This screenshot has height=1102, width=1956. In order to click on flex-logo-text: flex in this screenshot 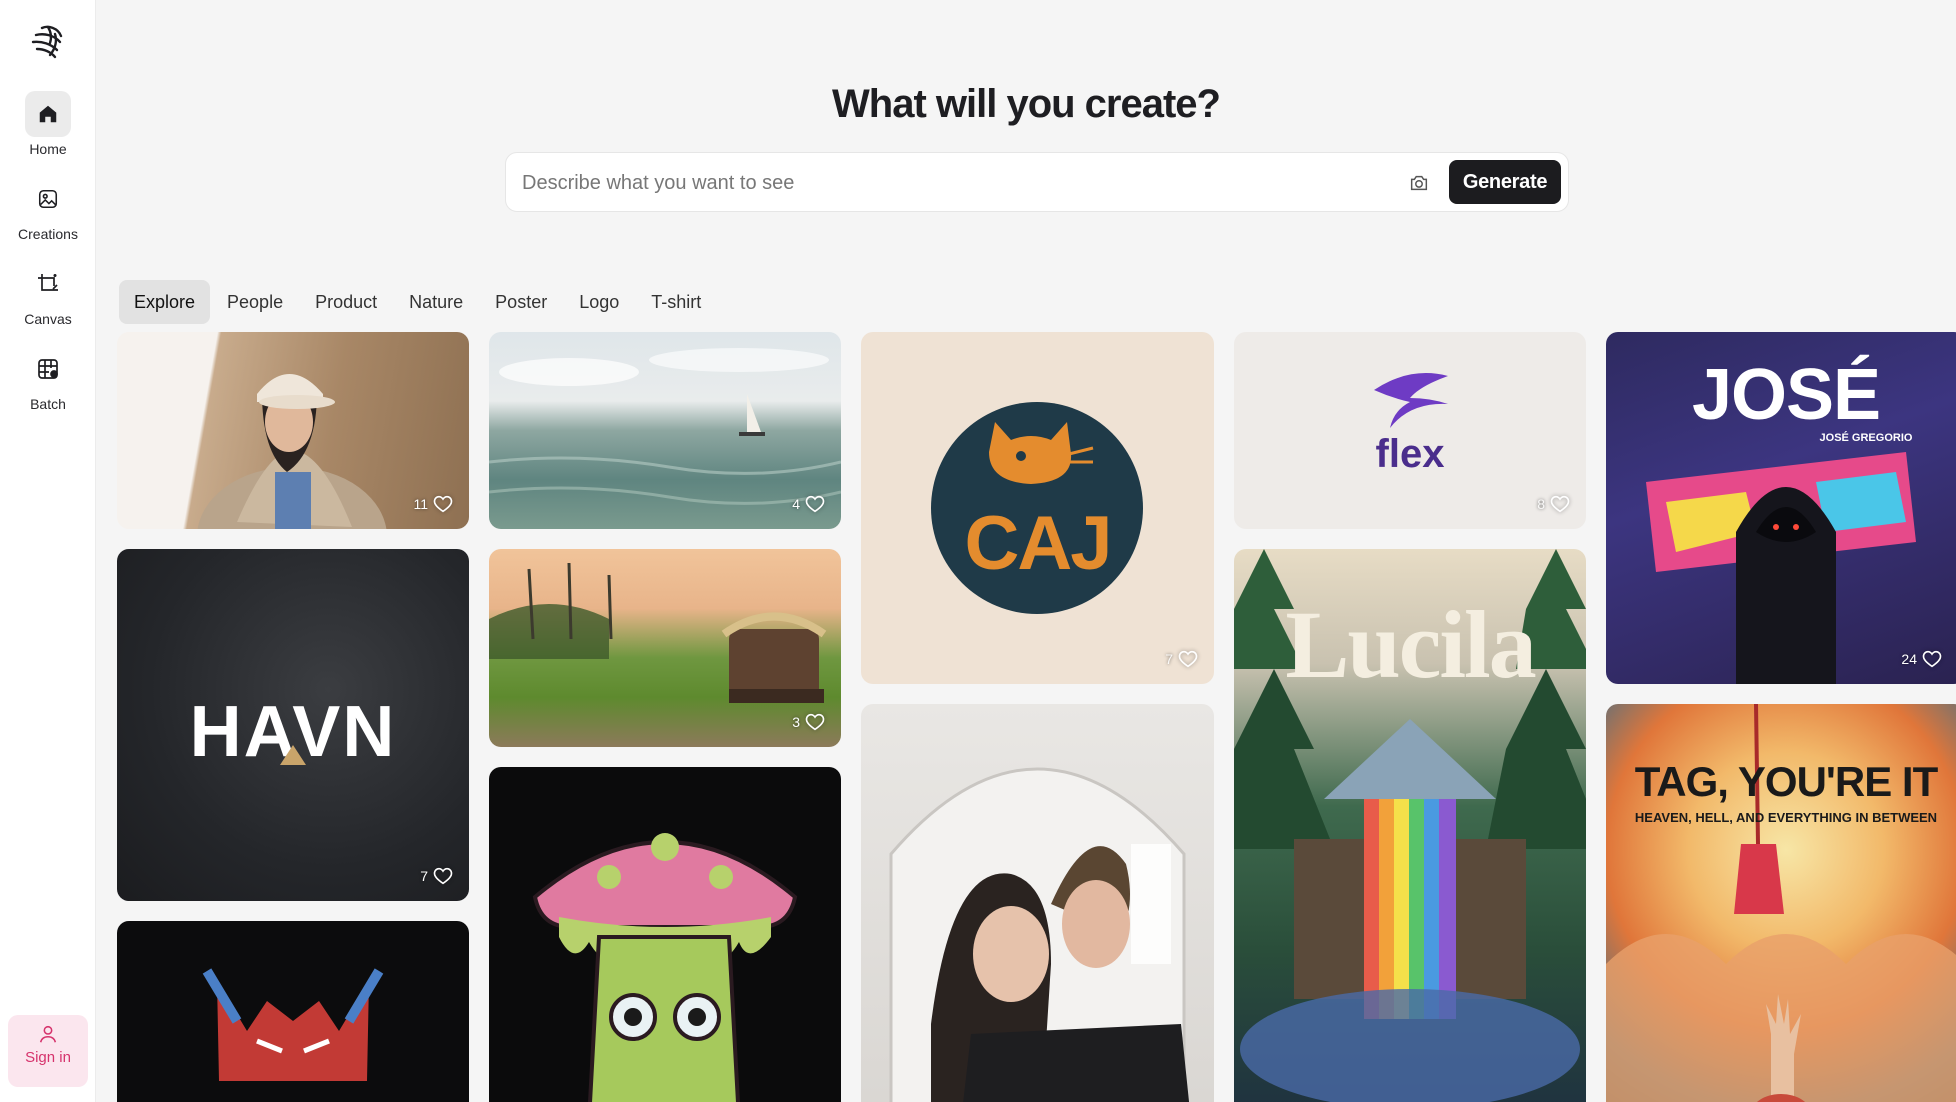, I will do `click(1410, 454)`.